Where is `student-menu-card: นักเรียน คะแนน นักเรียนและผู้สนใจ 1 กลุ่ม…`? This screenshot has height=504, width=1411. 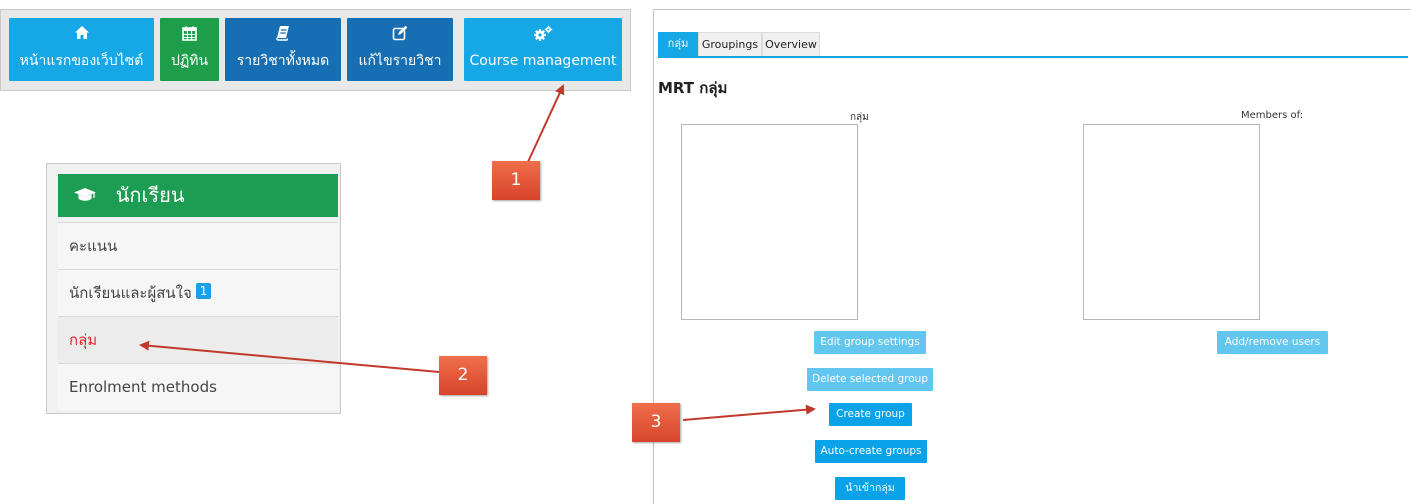 student-menu-card: นักเรียน คะแนน นักเรียนและผู้สนใจ 1 กลุ่ม… is located at coordinates (193, 288).